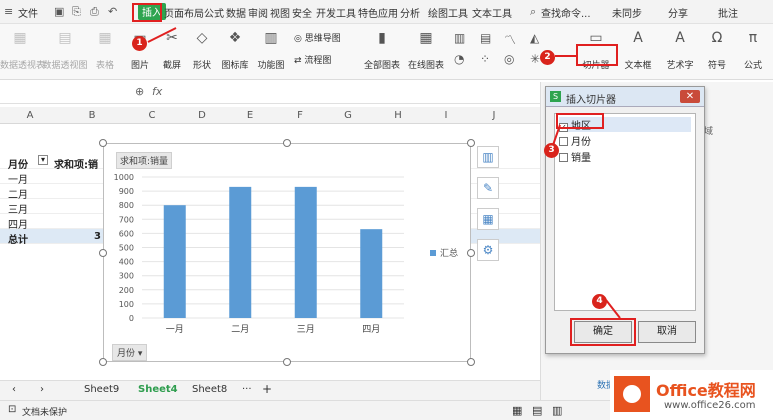 This screenshot has height=420, width=773. I want to click on watermark: Office教程网 www.office26.com, so click(691, 395).